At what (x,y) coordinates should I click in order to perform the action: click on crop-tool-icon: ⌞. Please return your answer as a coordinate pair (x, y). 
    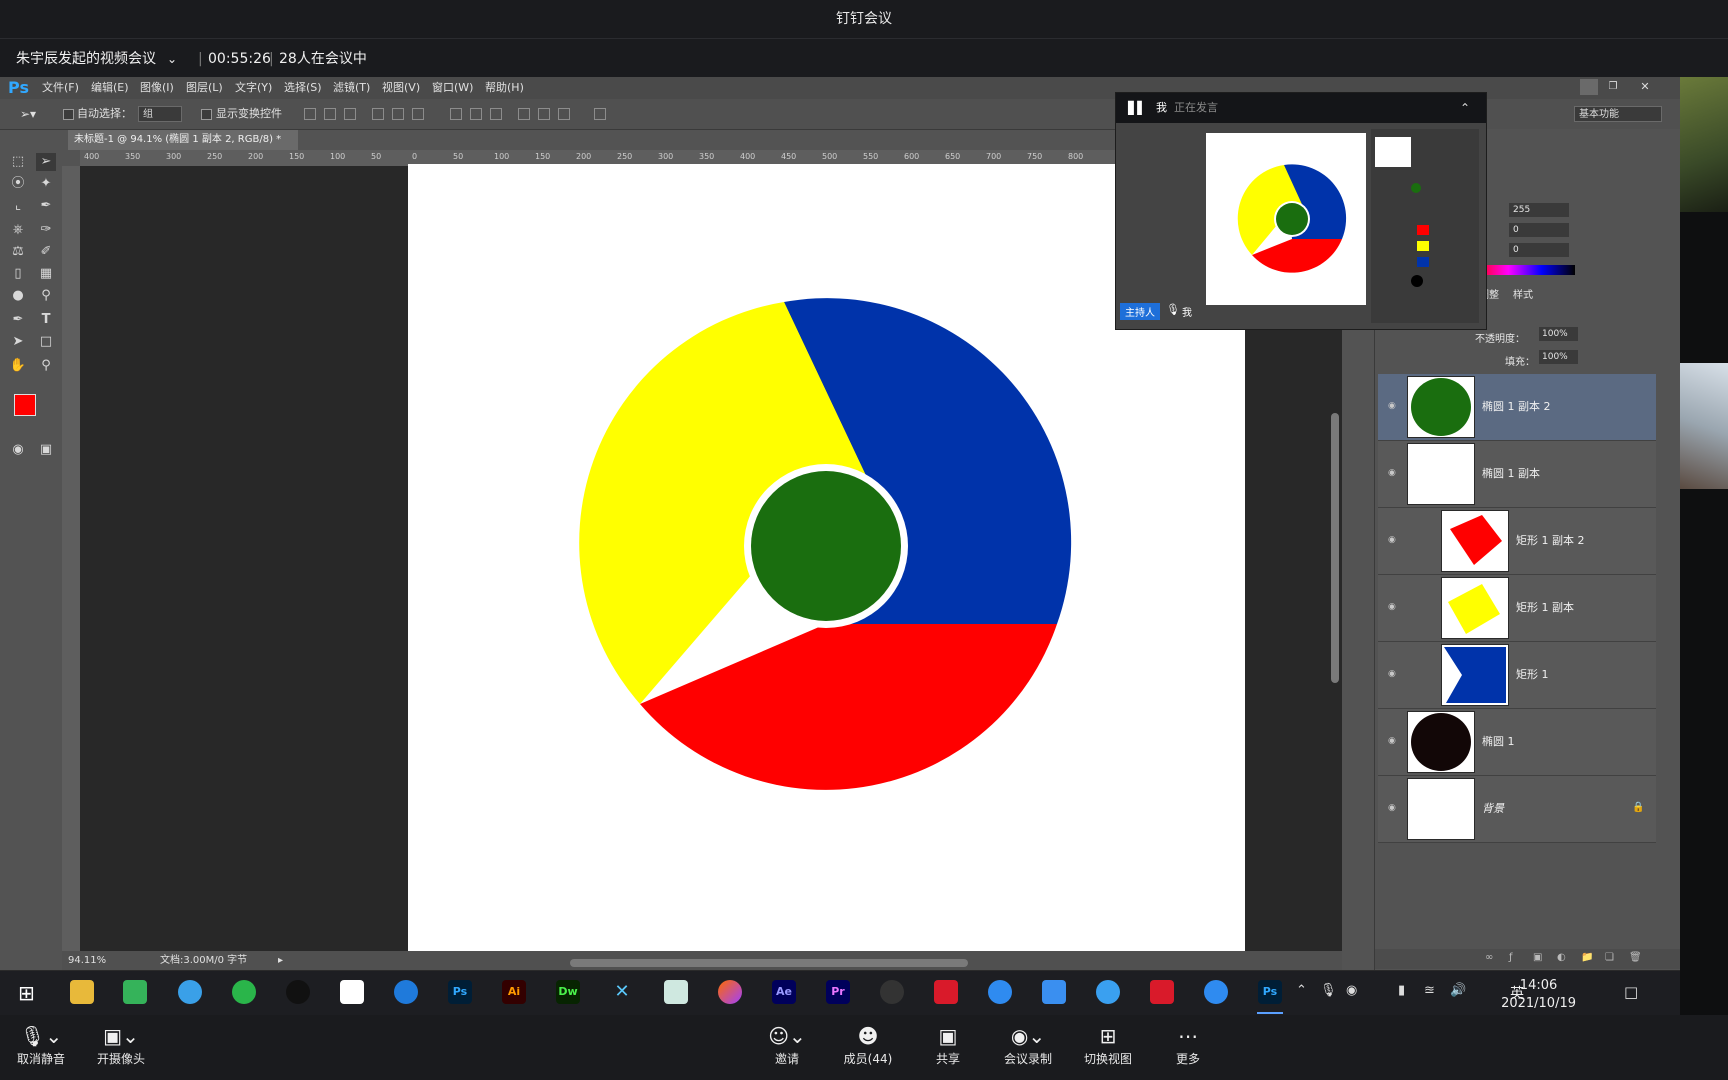
    Looking at the image, I should click on (18, 206).